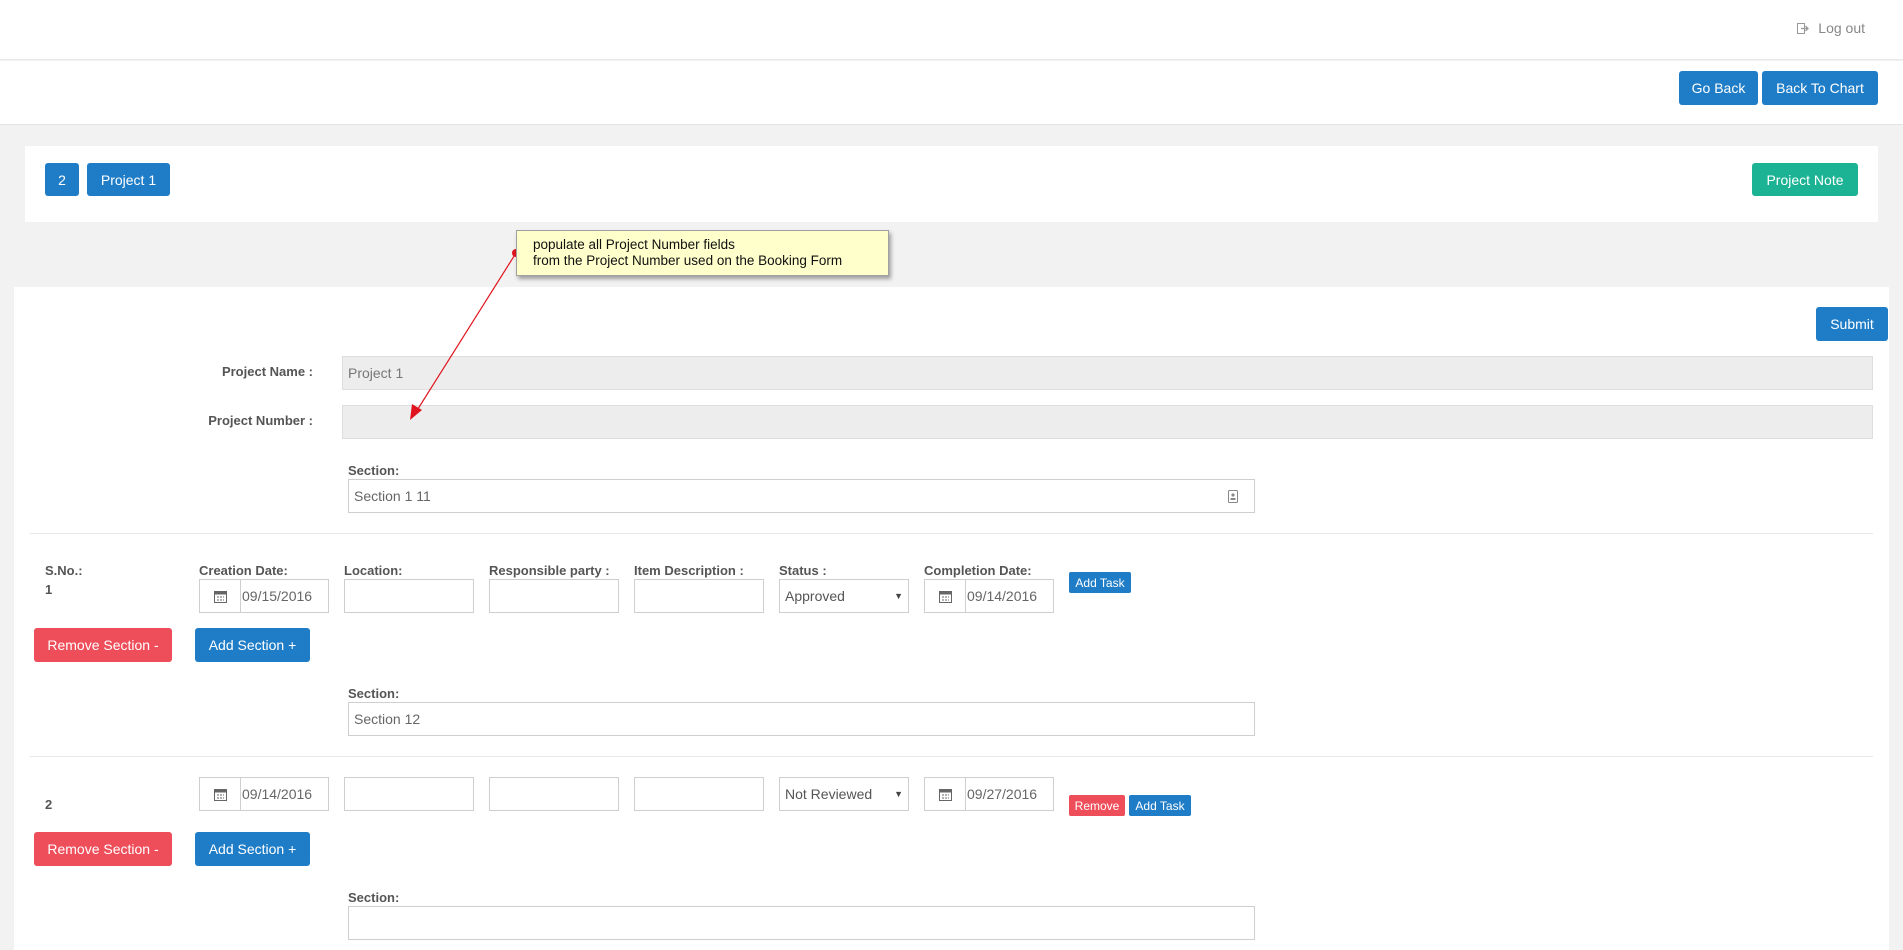  Describe the element at coordinates (277, 794) in the screenshot. I see `creation-date-value: 09/14/2016` at that location.